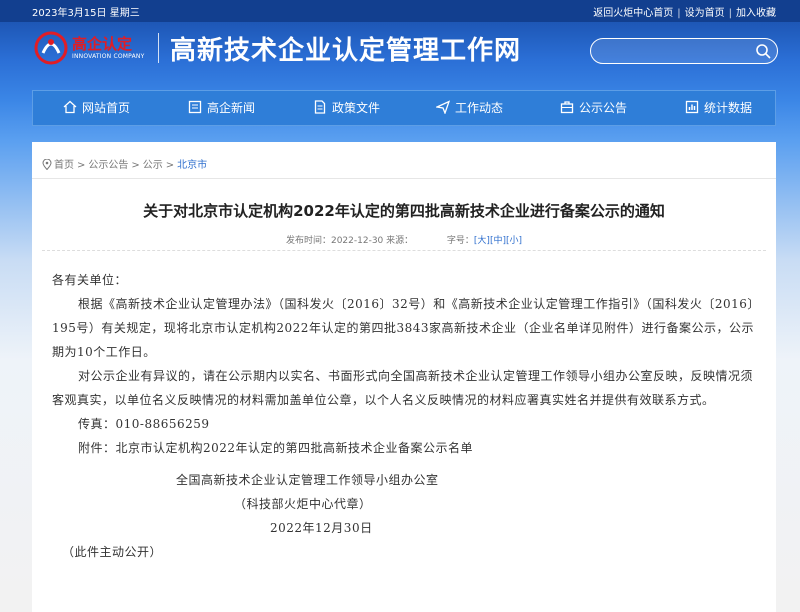  What do you see at coordinates (108, 165) in the screenshot?
I see `breadcrumb-notice: 公示公告` at bounding box center [108, 165].